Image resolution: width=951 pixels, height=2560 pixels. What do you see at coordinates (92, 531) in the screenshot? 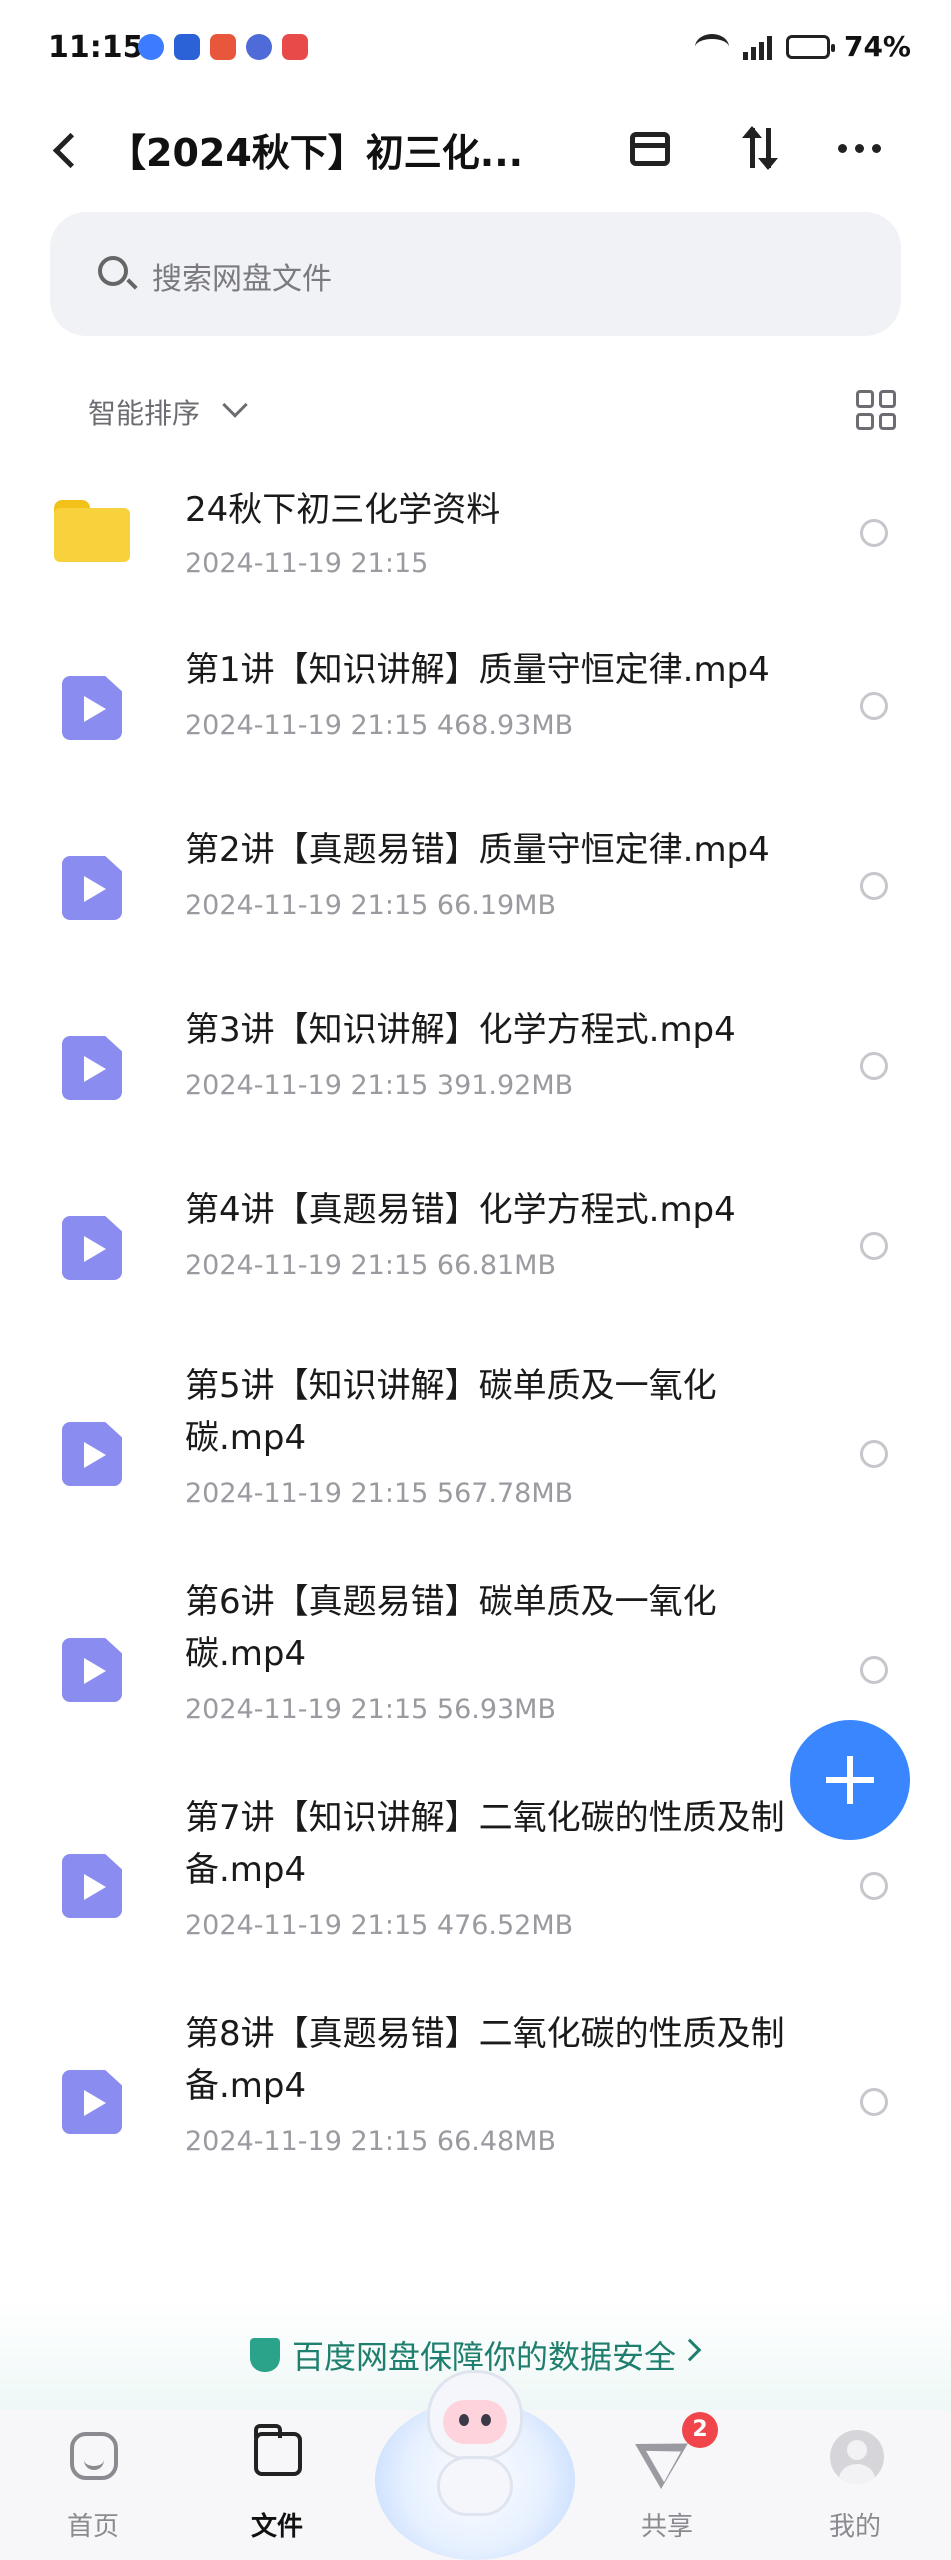
I see `folder-icon` at bounding box center [92, 531].